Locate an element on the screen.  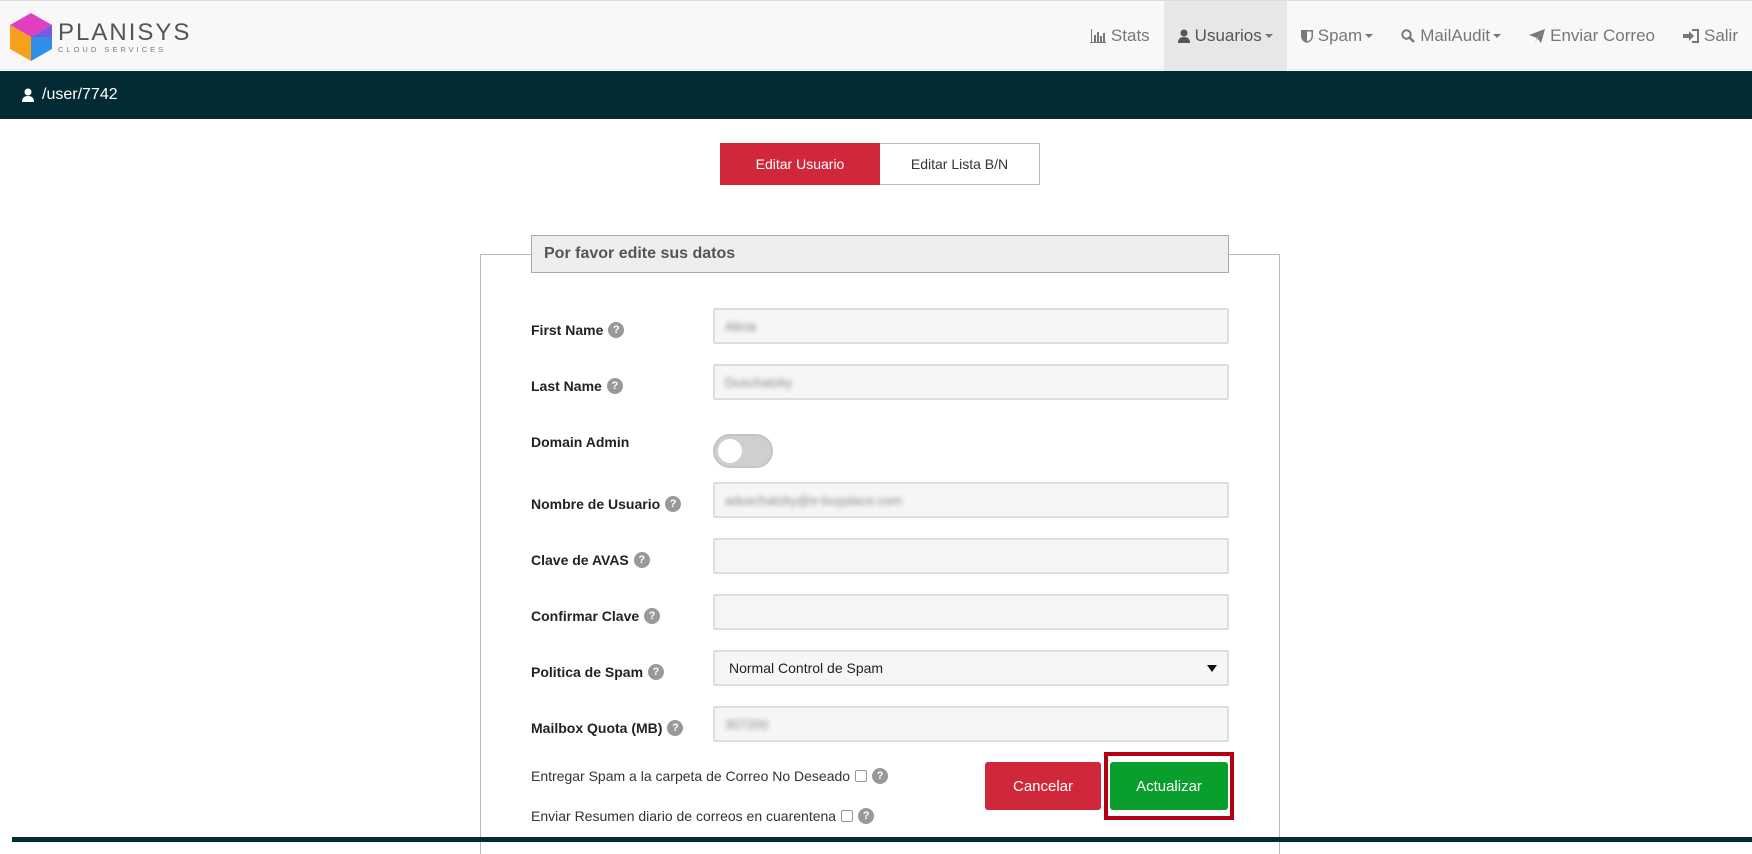
nav-stats: Stats is located at coordinates (1120, 36).